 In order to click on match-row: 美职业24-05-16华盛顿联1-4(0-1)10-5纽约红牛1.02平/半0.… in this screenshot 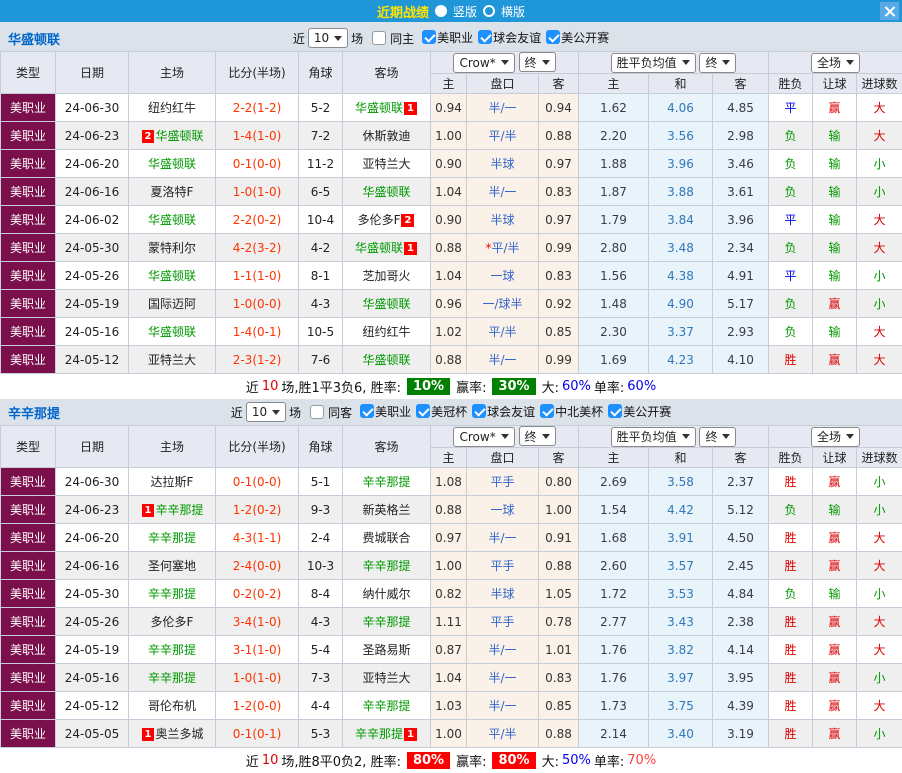, I will do `click(451, 332)`.